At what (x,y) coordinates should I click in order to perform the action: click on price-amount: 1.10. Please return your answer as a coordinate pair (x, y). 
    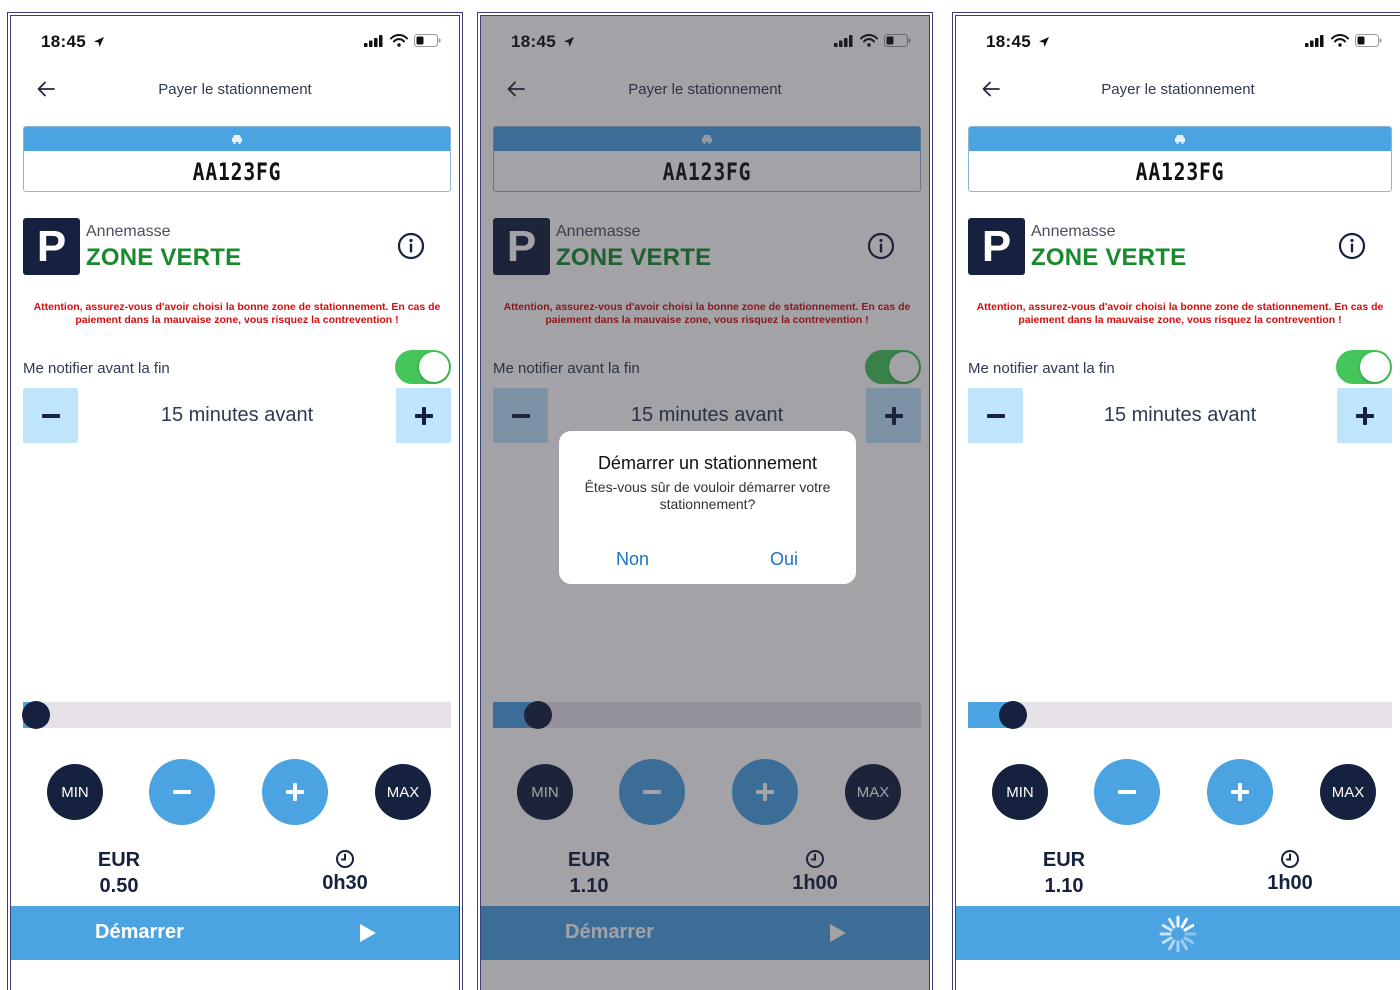
    Looking at the image, I should click on (1064, 886).